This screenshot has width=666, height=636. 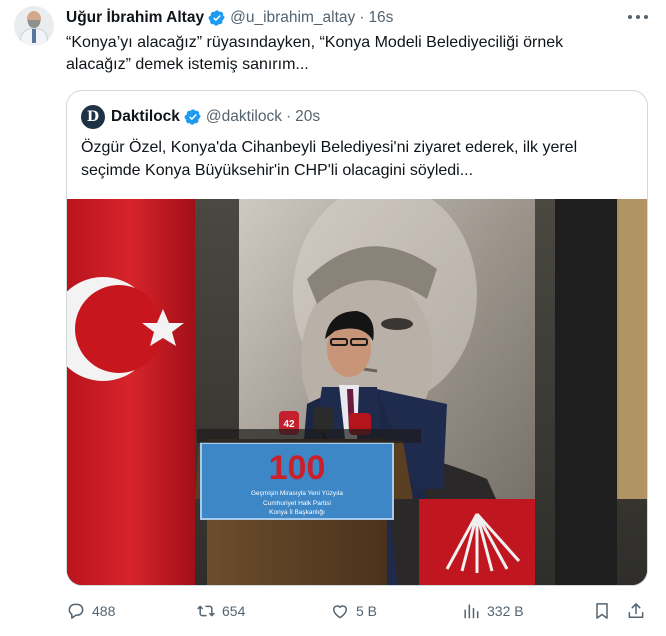 I want to click on views-button: 332 B, so click(x=492, y=611).